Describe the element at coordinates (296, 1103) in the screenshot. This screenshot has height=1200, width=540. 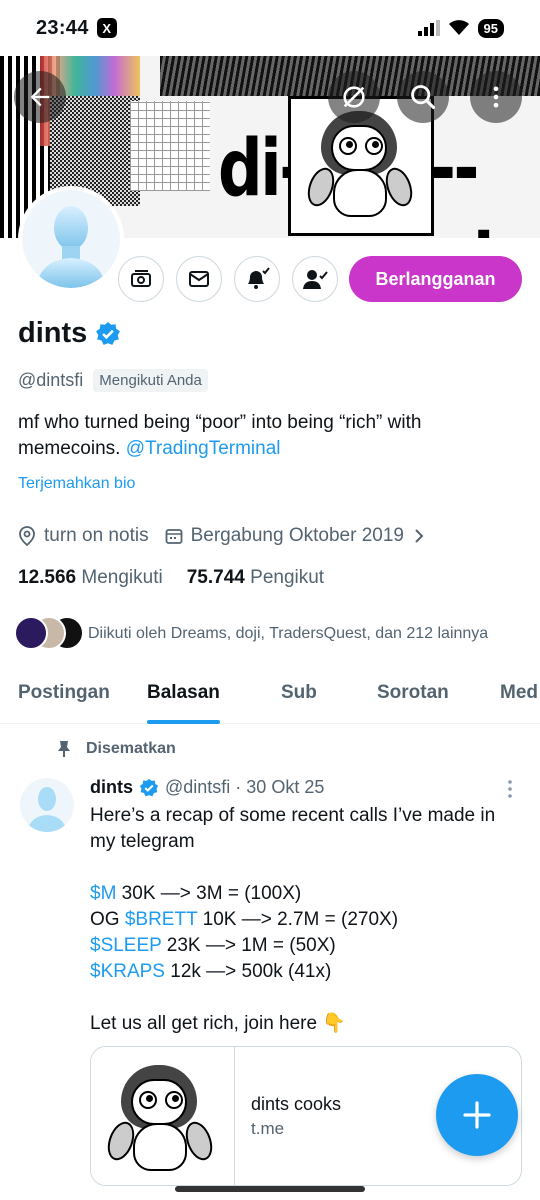
I see `card-title: dints cooks` at that location.